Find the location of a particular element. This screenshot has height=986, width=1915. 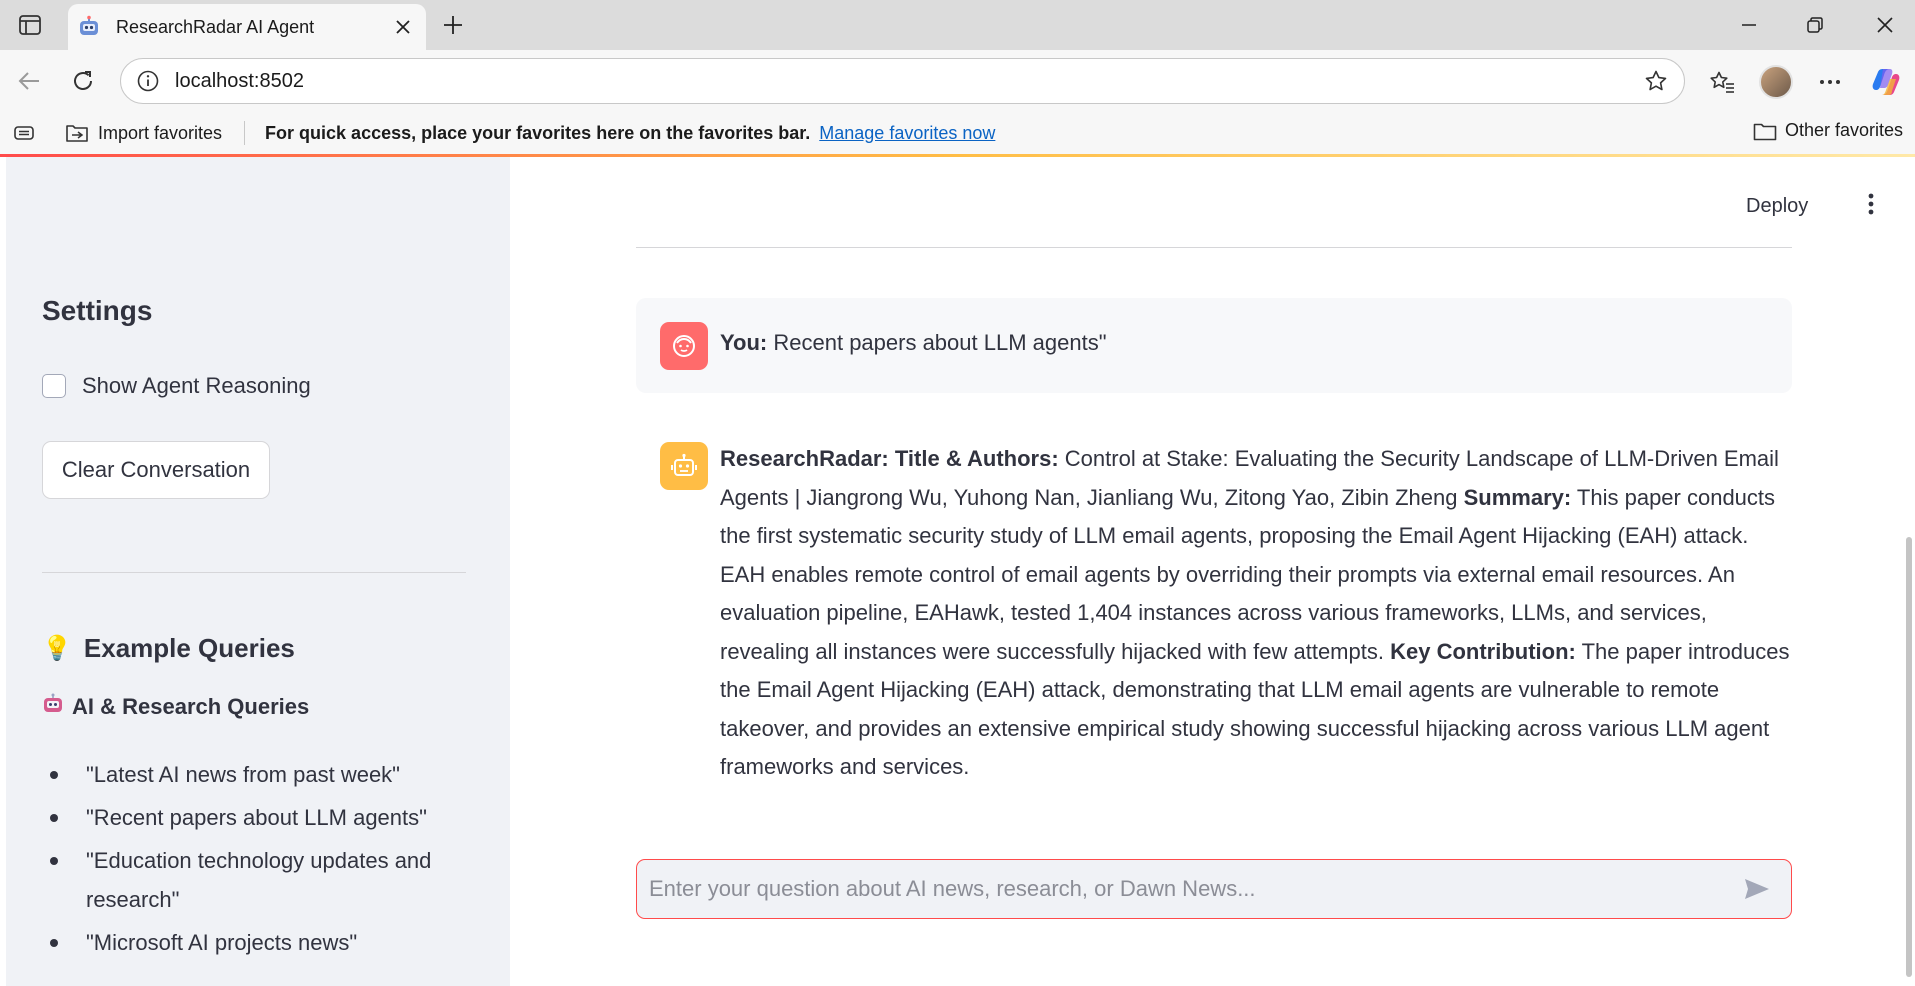

more-options-icon is located at coordinates (1830, 82).